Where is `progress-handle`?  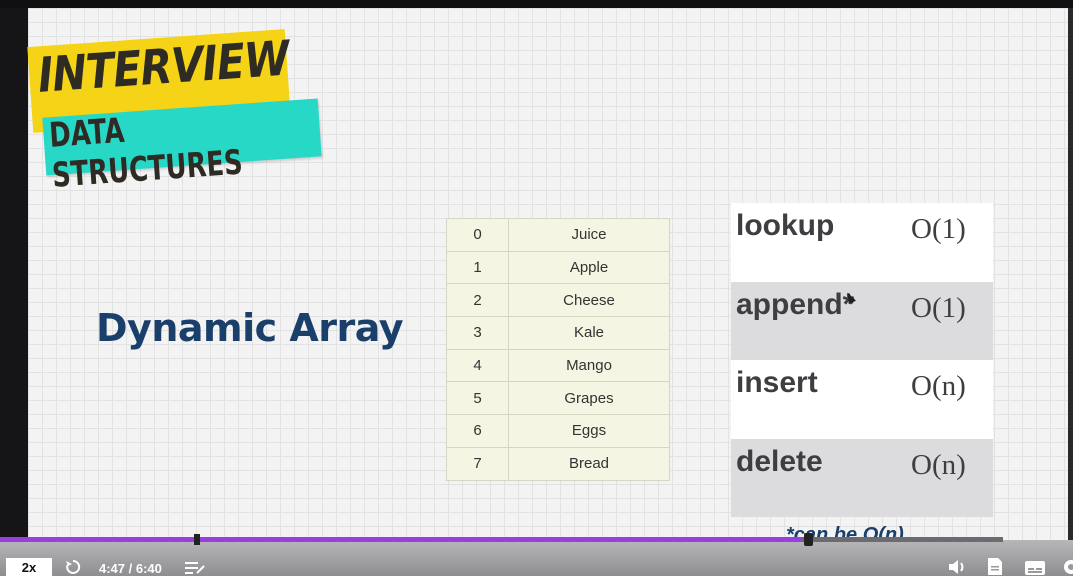 progress-handle is located at coordinates (808, 539).